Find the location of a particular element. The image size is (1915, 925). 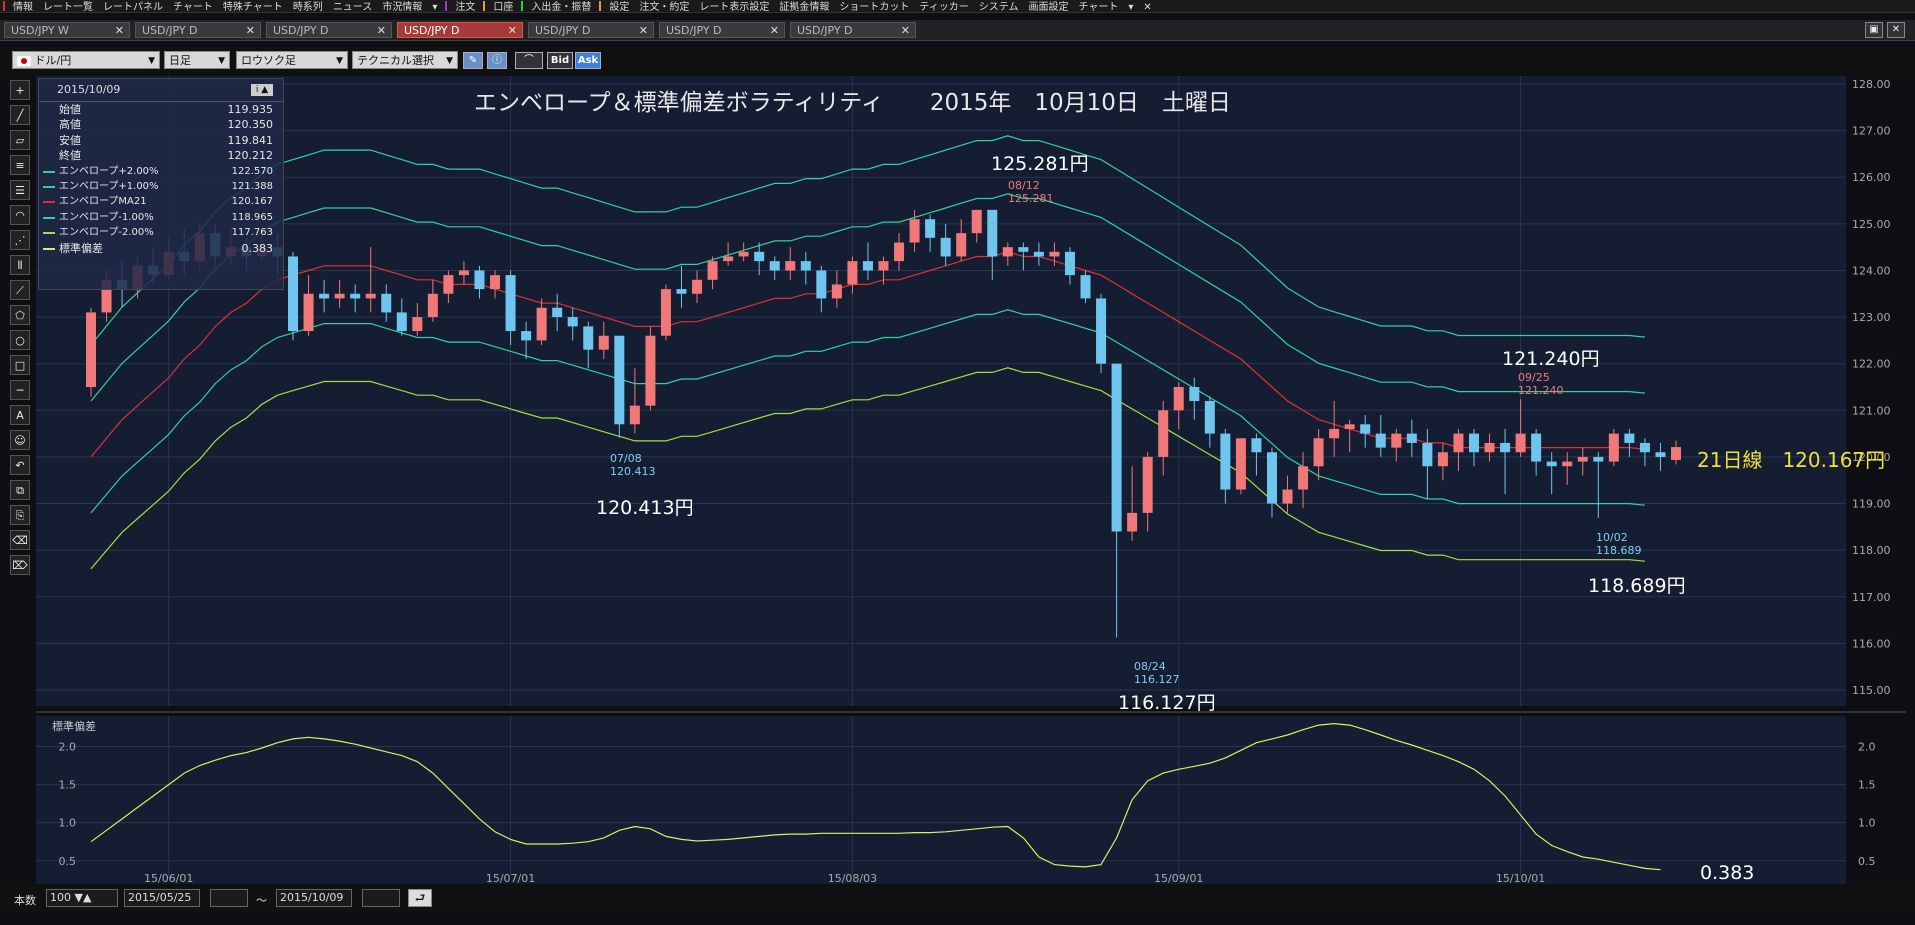

chart-tab-0: USD/JPY W ✕ is located at coordinates (67, 30).